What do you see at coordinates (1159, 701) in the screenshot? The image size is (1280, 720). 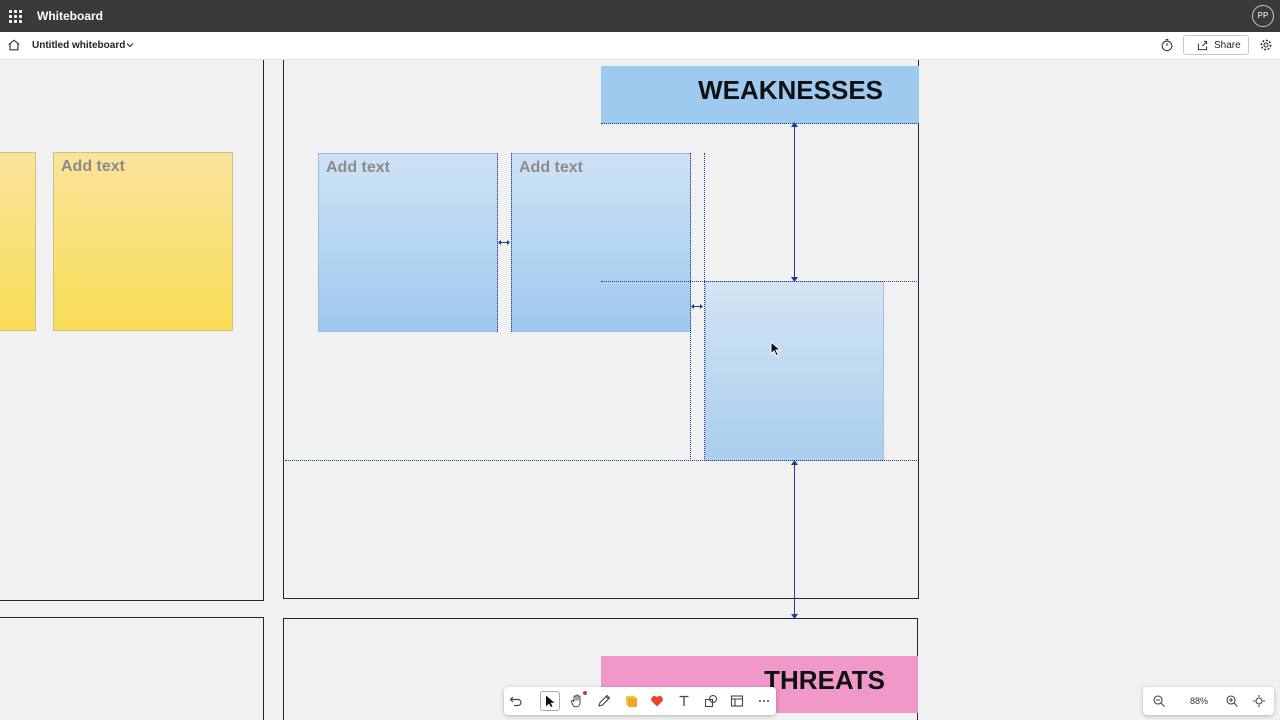 I see `zoom-out-icon` at bounding box center [1159, 701].